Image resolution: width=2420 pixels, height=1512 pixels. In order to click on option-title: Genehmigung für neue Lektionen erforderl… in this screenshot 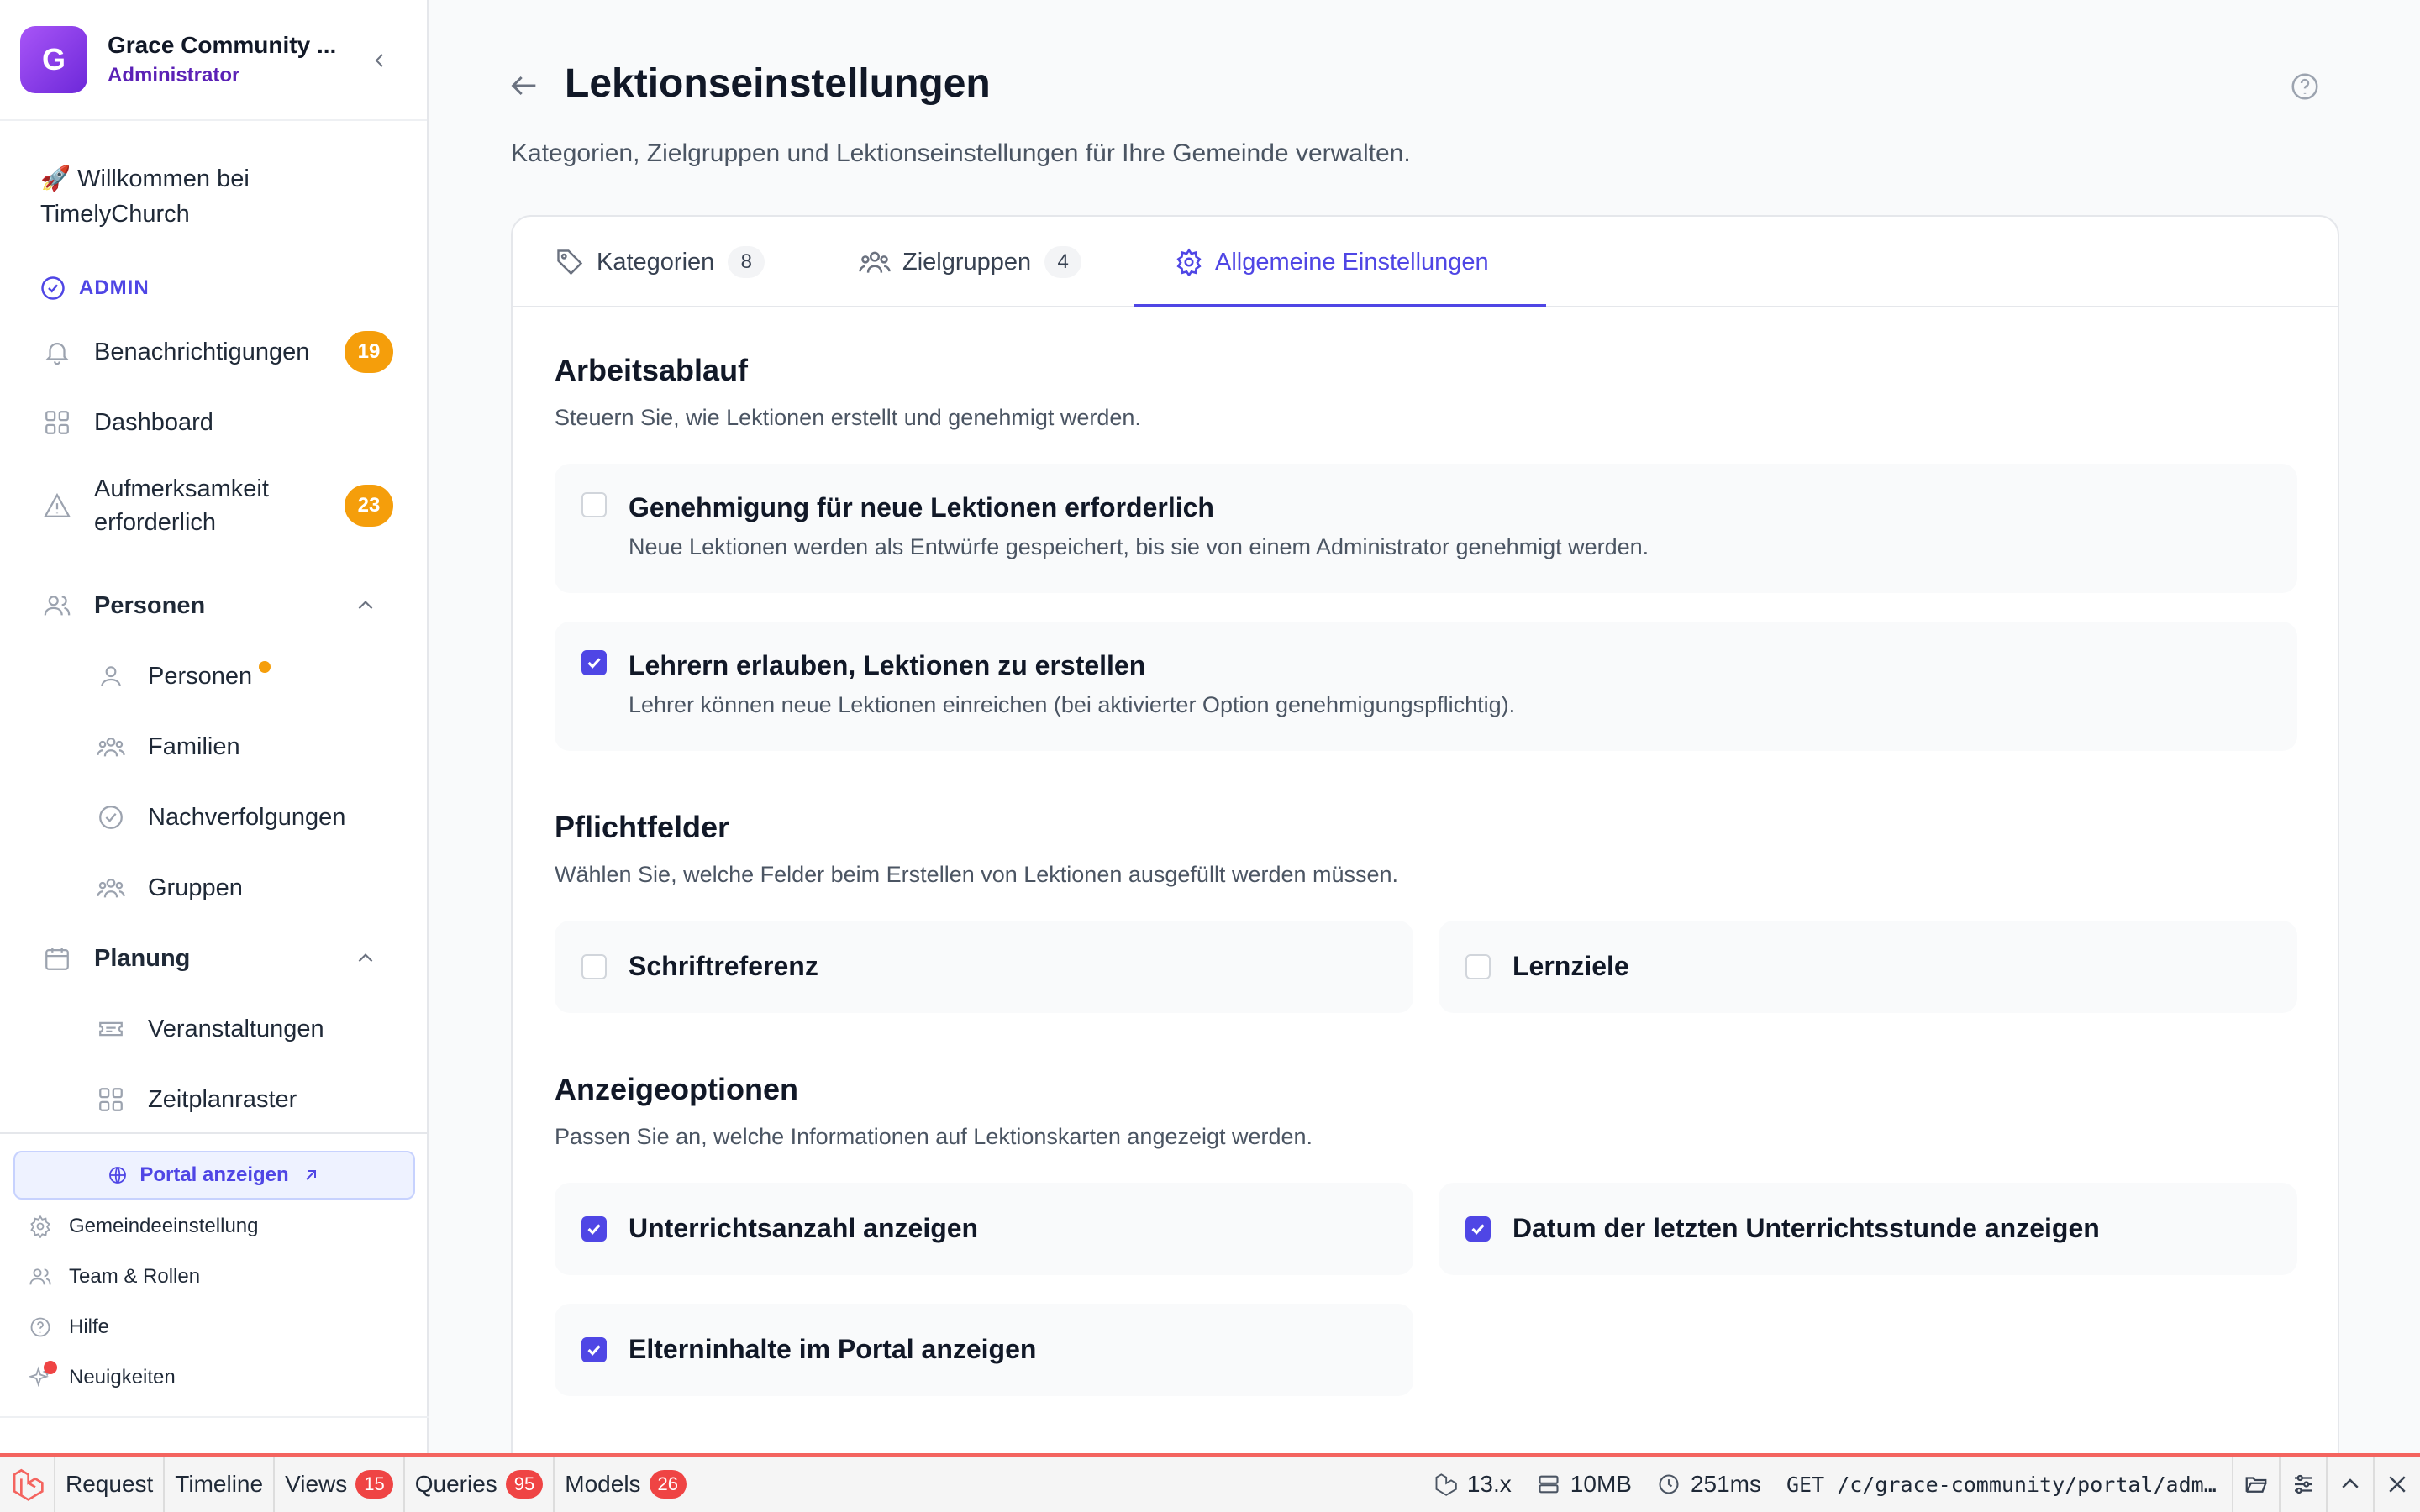, I will do `click(922, 507)`.